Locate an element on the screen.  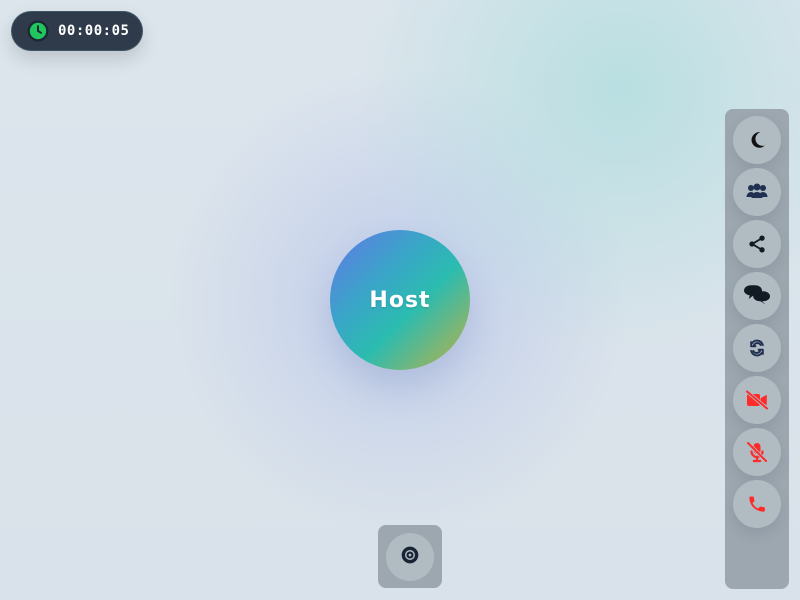
refresh-icon is located at coordinates (757, 348).